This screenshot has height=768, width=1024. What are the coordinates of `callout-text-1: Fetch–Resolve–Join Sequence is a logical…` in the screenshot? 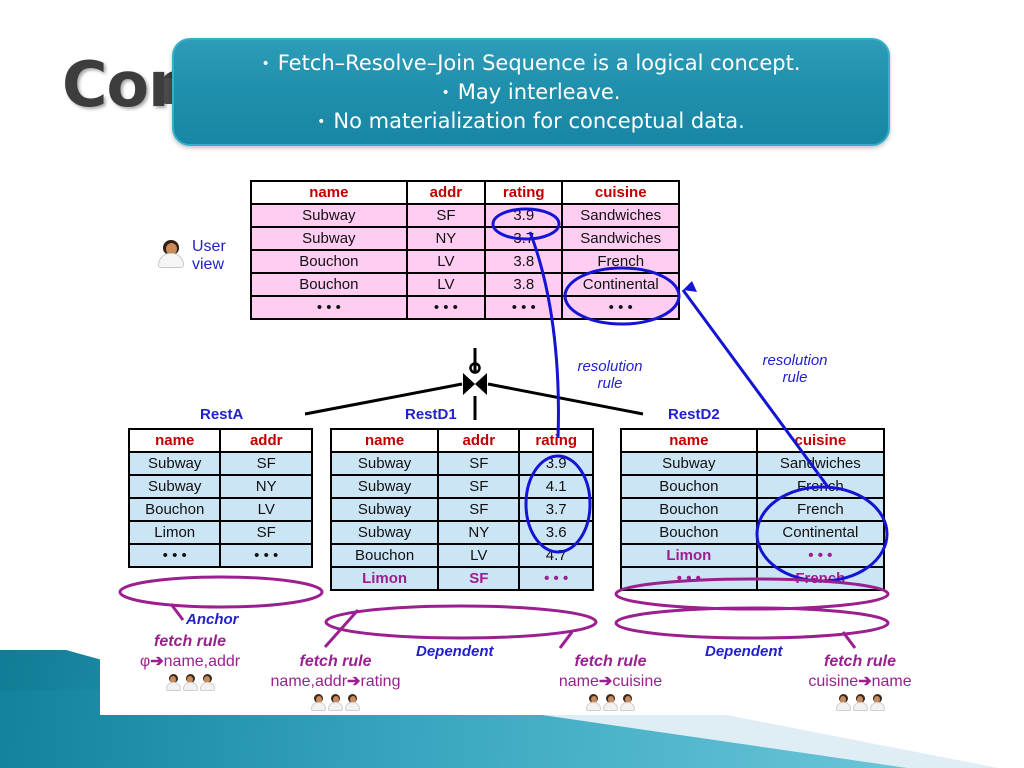 It's located at (539, 62).